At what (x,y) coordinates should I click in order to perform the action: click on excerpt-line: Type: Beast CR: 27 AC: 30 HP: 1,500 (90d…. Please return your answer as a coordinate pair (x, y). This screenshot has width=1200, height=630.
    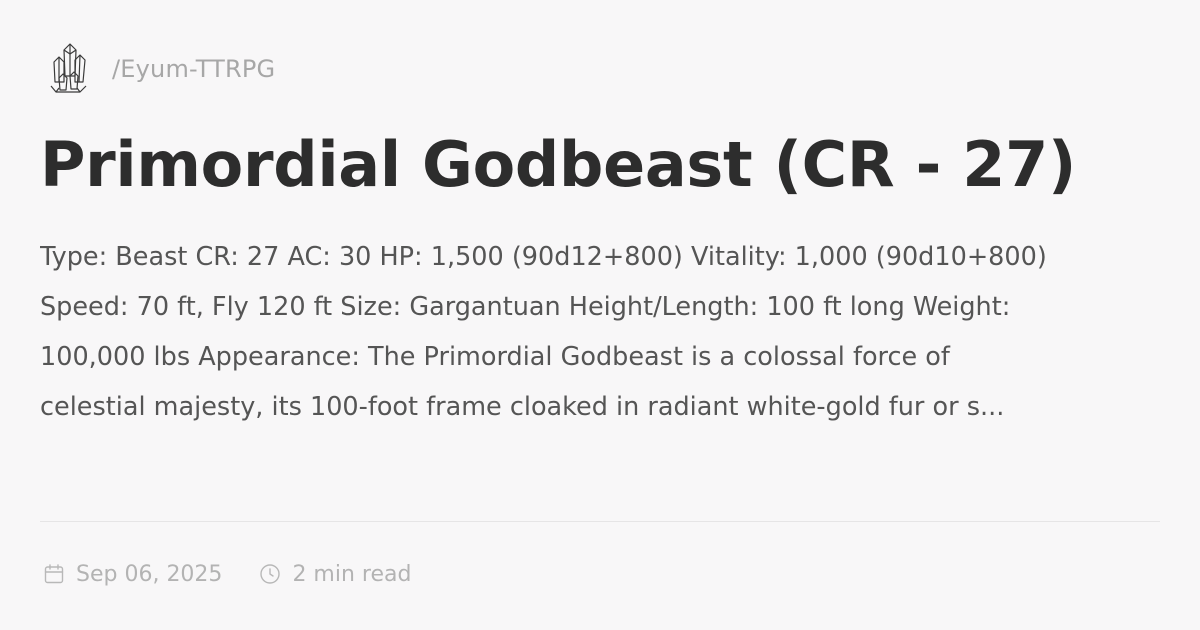
    Looking at the image, I should click on (543, 257).